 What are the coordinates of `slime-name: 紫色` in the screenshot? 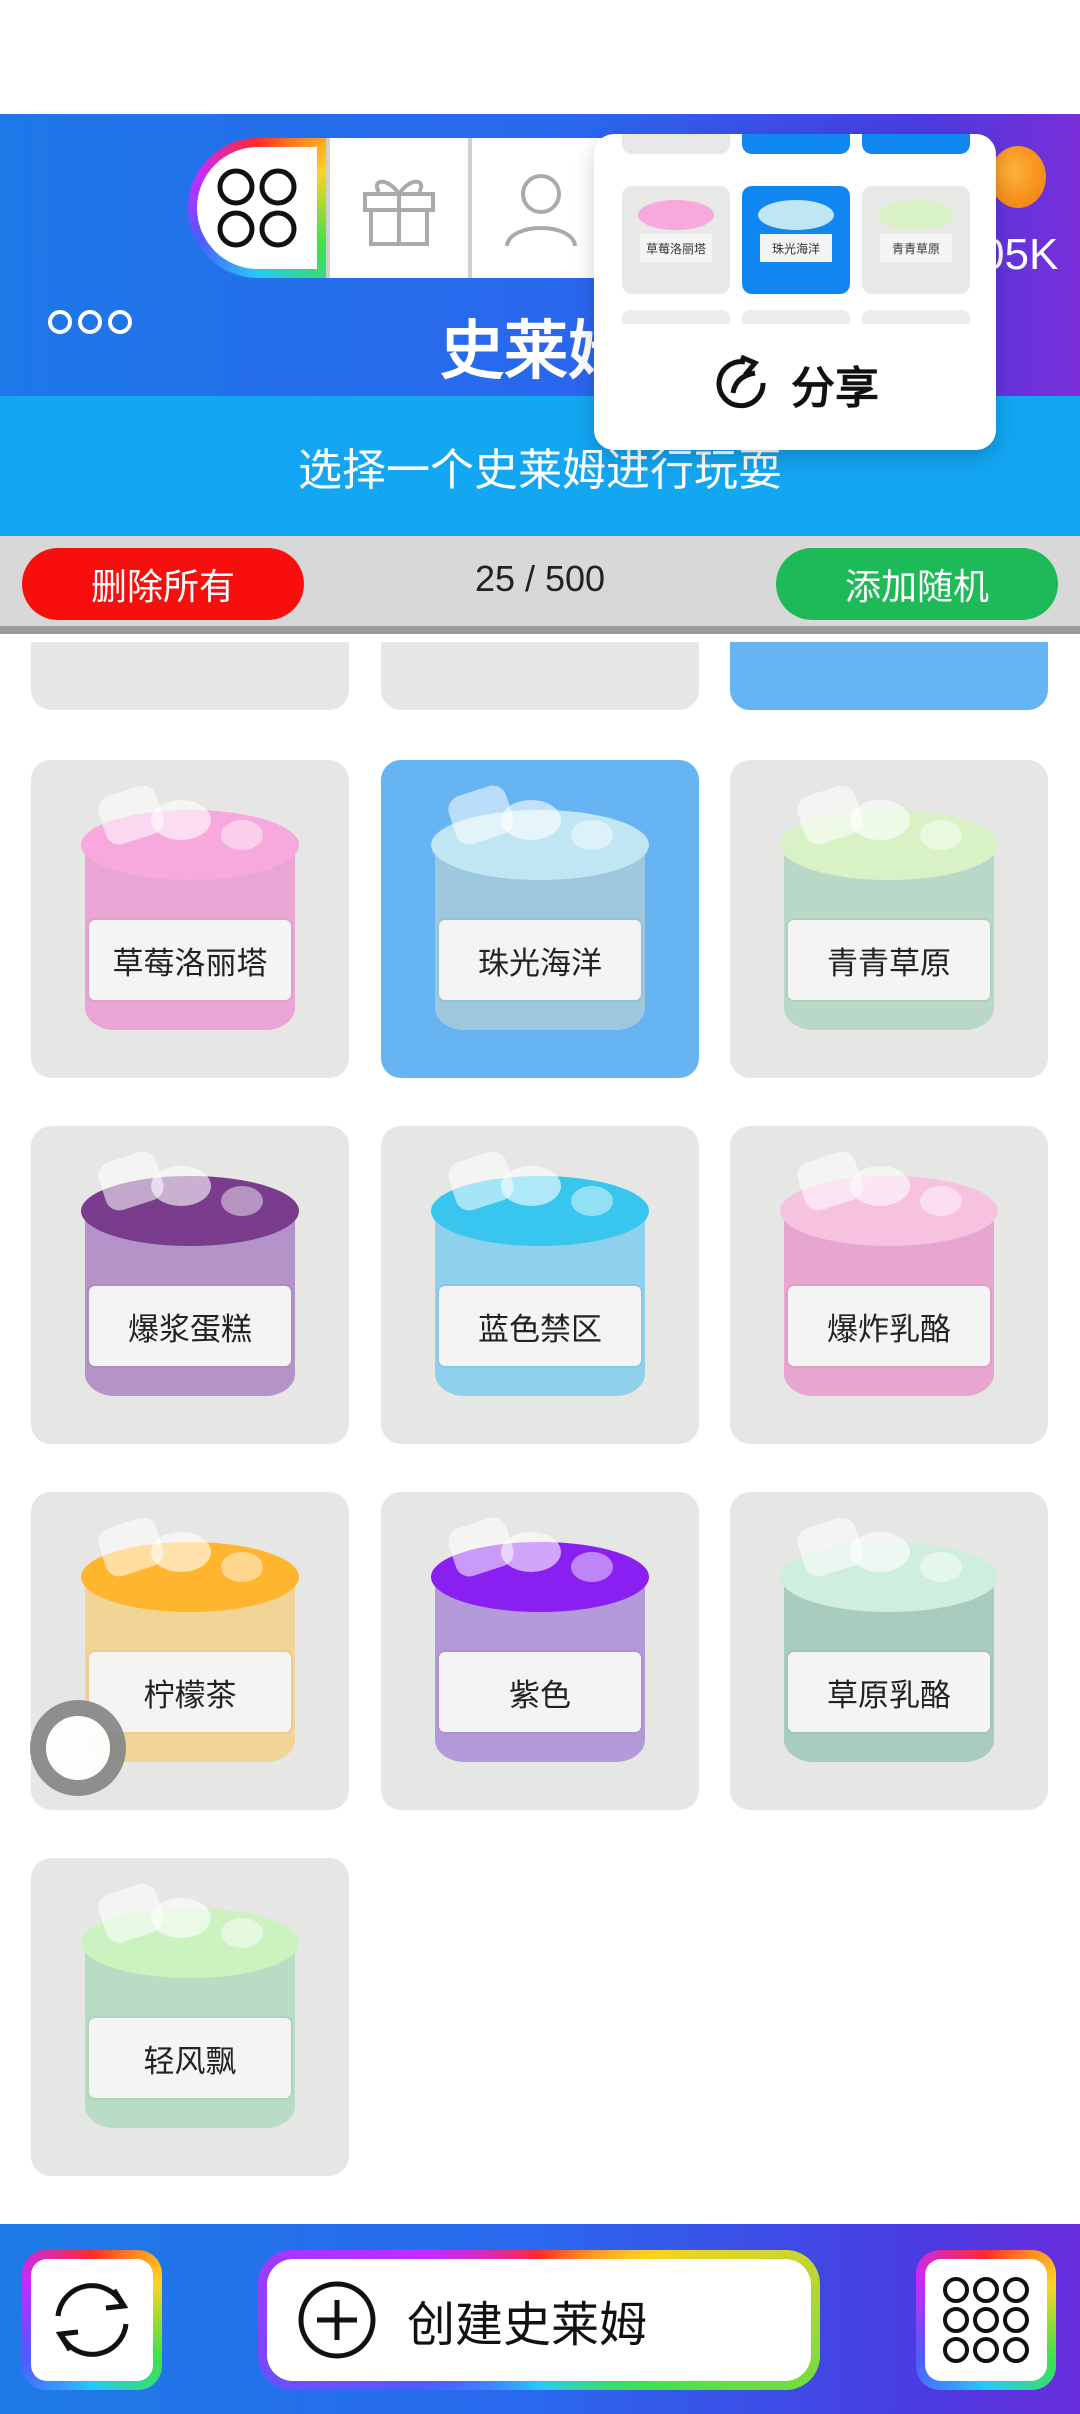 It's located at (540, 1692).